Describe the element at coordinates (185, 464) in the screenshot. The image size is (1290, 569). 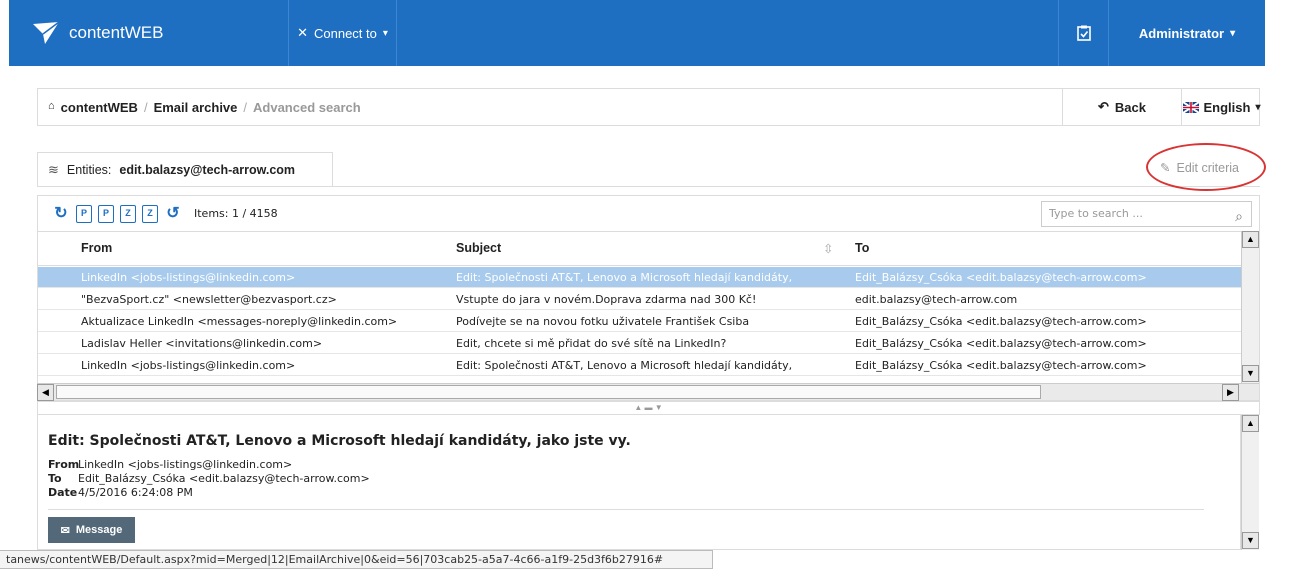
I see `from-value: LinkedIn <jobs-listings@linkedin.com>` at that location.